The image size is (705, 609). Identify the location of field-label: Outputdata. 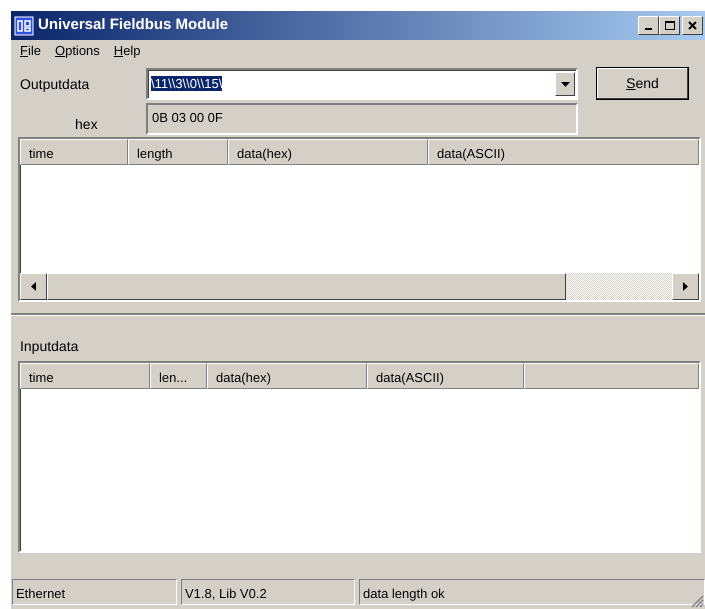
(54, 84).